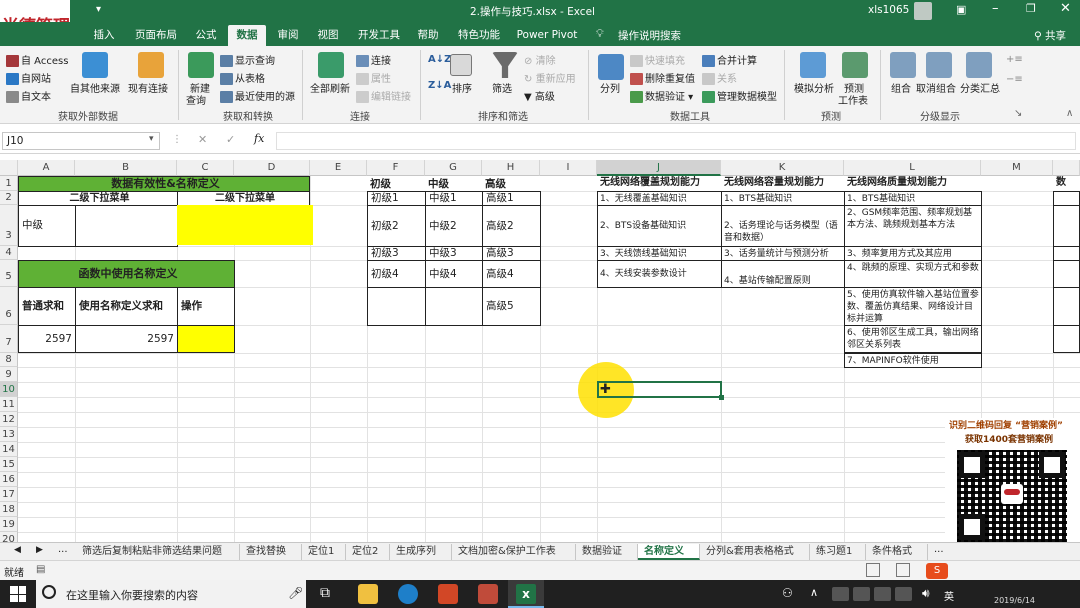  Describe the element at coordinates (813, 65) in the screenshot. I see `what-if-icon` at that location.